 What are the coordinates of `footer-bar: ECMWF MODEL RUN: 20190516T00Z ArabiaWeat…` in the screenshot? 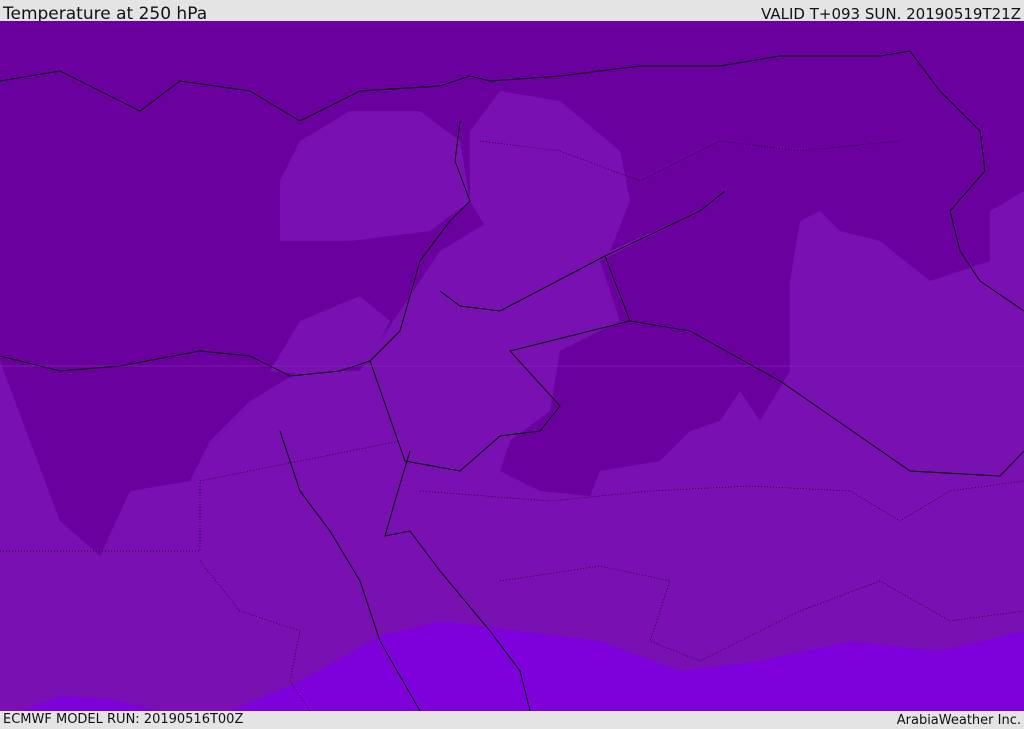 It's located at (512, 720).